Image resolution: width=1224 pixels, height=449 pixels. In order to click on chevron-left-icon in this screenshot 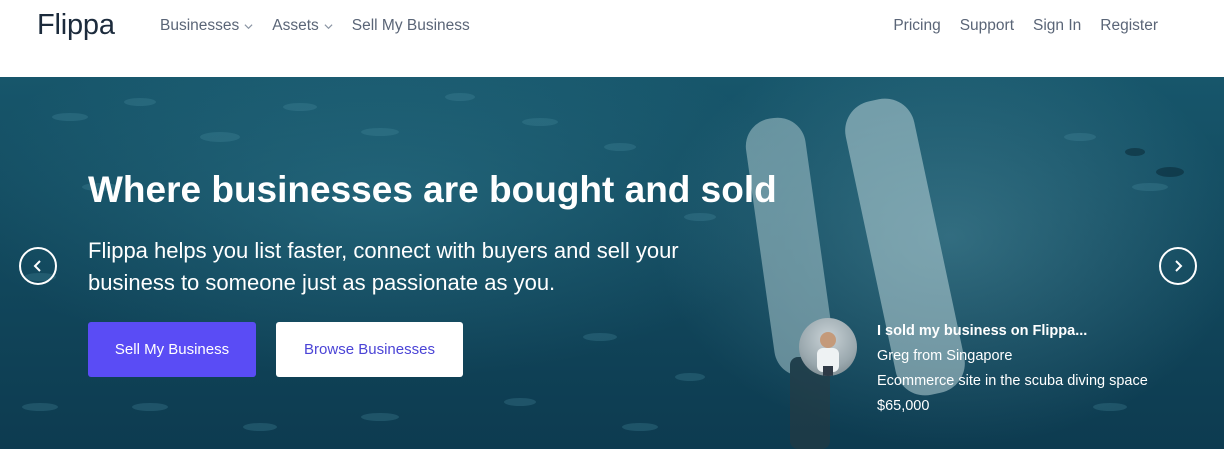, I will do `click(37, 266)`.